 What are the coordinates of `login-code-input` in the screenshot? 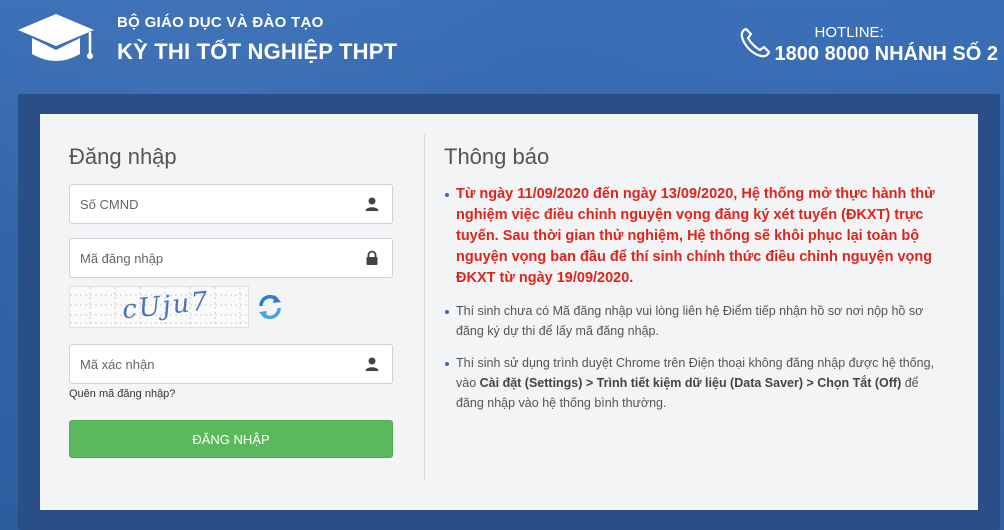 It's located at (231, 258).